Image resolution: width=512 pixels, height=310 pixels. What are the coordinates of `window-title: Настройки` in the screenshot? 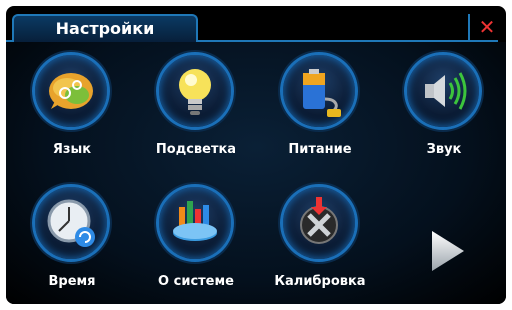 It's located at (105, 28).